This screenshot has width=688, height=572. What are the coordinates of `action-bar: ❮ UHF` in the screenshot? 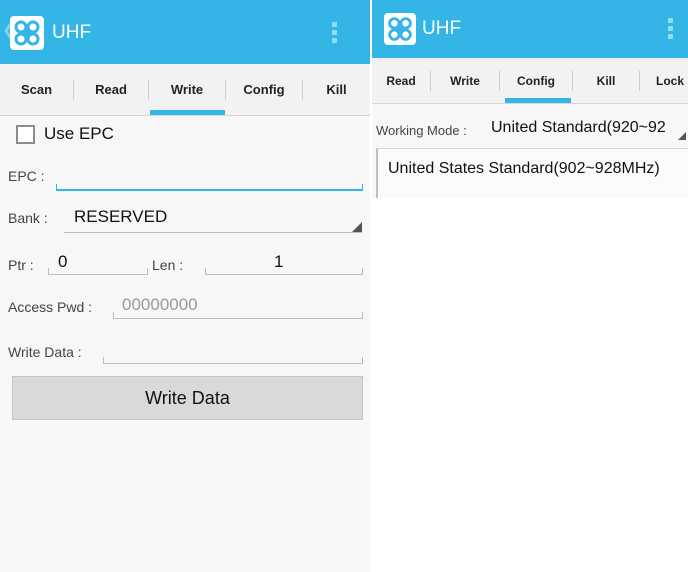 It's located at (185, 32).